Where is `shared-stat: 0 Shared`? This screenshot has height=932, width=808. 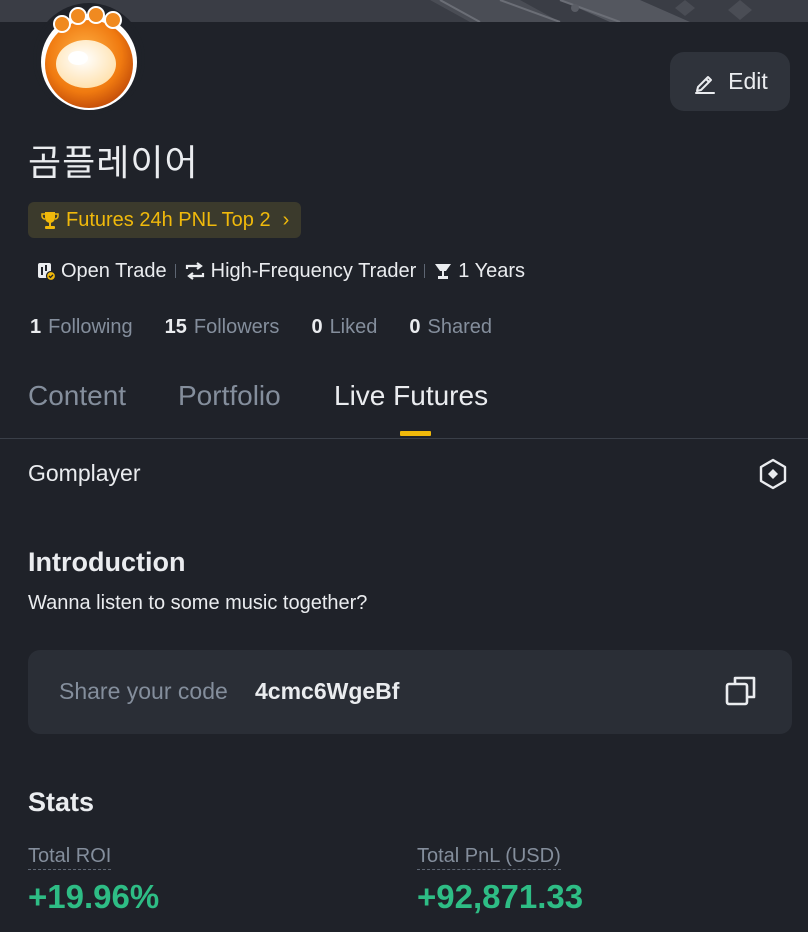
shared-stat: 0 Shared is located at coordinates (450, 327).